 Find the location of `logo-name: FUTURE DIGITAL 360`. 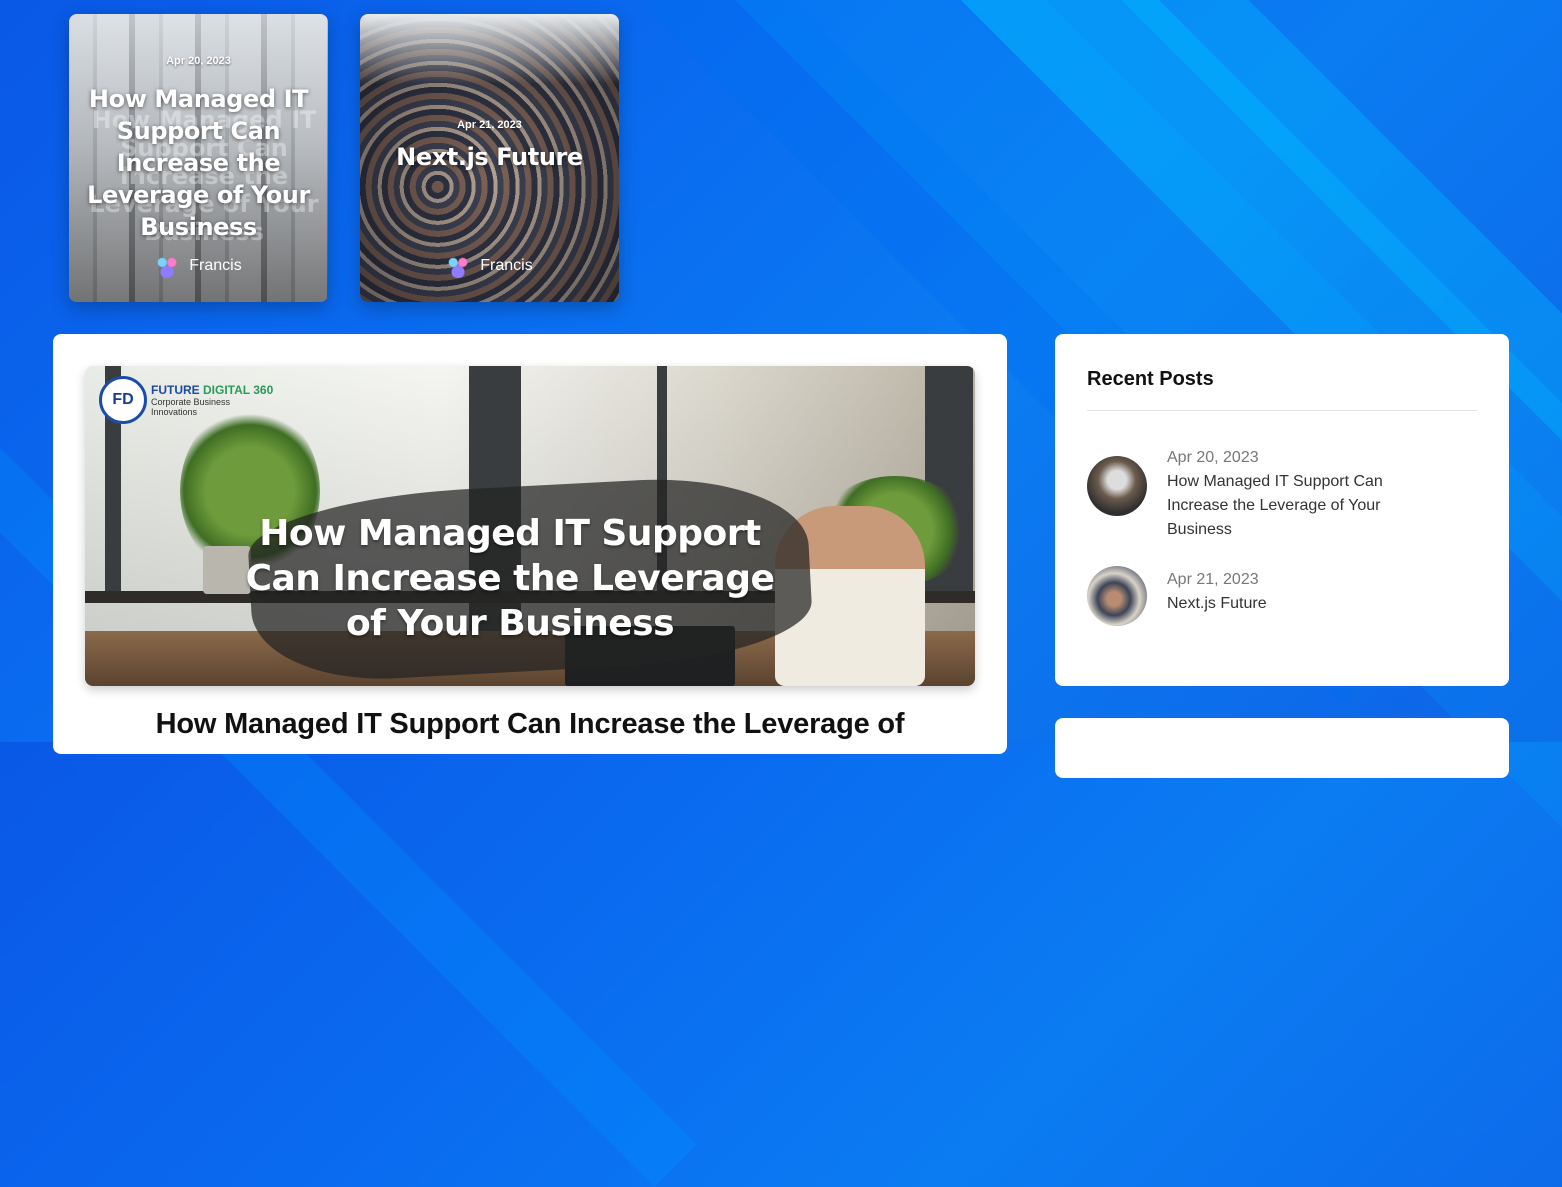

logo-name: FUTURE DIGITAL 360 is located at coordinates (212, 390).